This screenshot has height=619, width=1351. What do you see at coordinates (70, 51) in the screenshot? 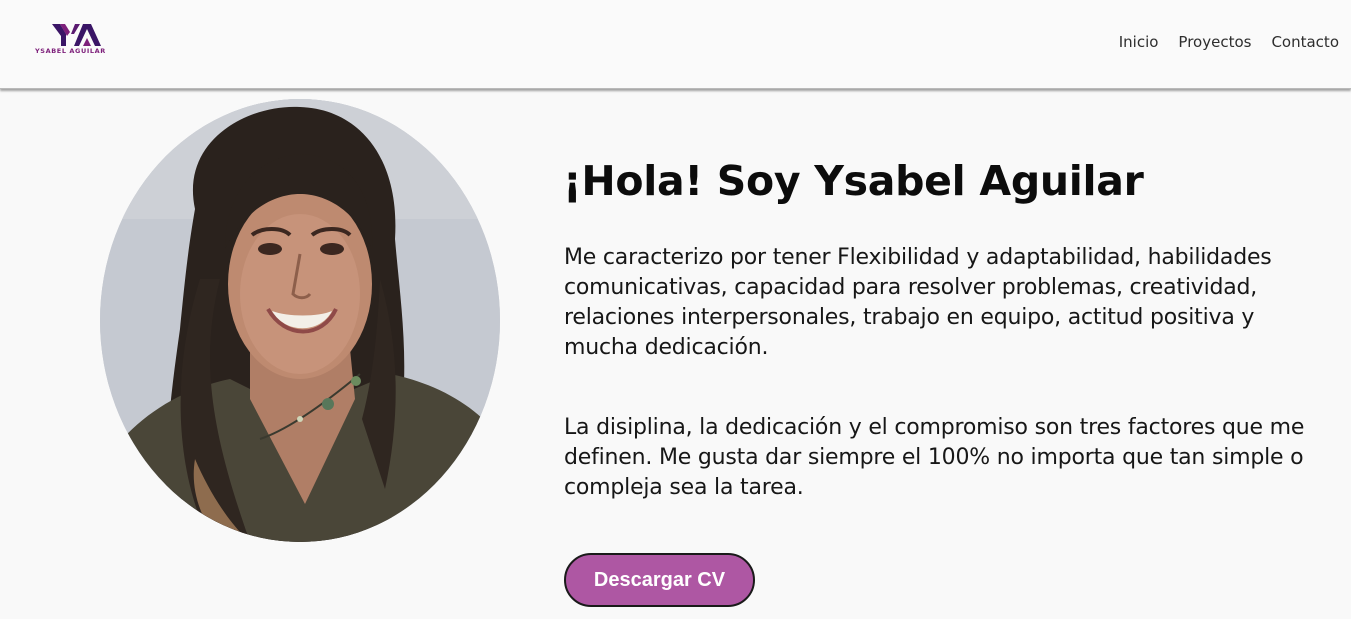
I see `brand-wordmark: YSABEL AGUILAR` at bounding box center [70, 51].